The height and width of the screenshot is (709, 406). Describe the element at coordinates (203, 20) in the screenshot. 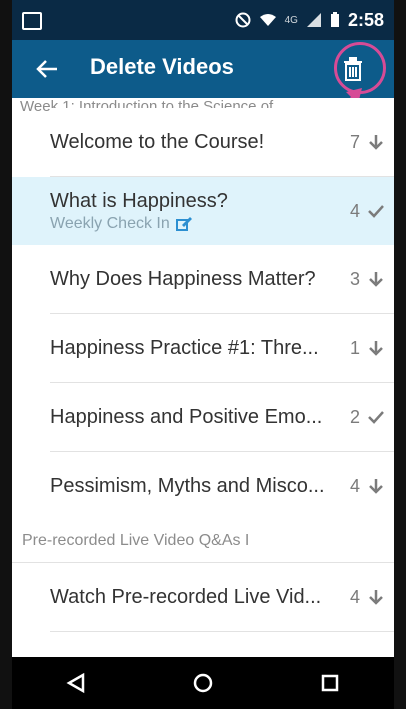

I see `status-bar: 4G 2:58` at that location.